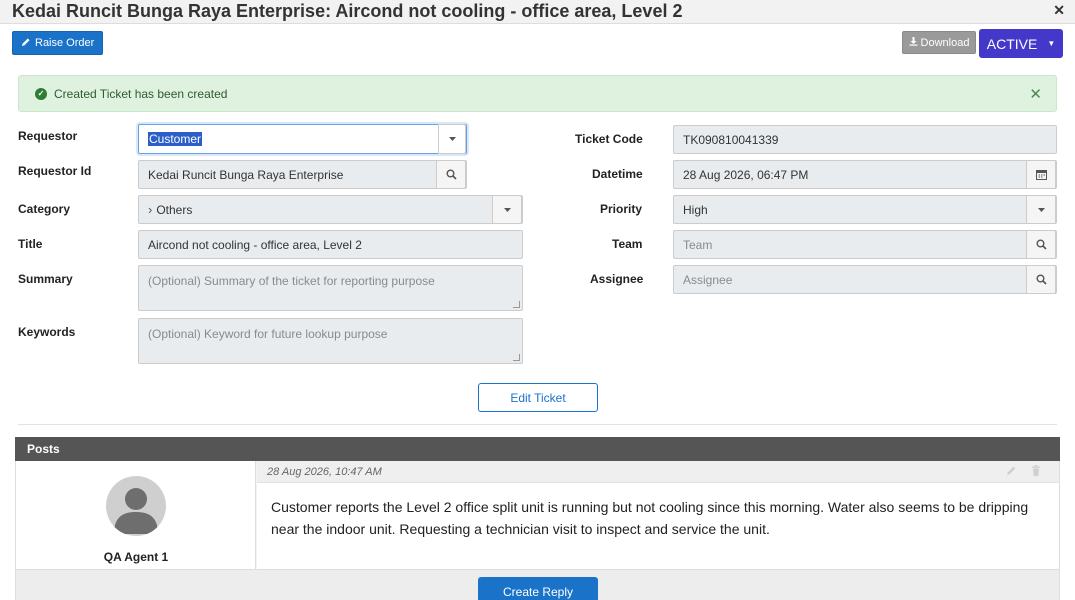 The width and height of the screenshot is (1075, 600). I want to click on download-button: Download, so click(939, 42).